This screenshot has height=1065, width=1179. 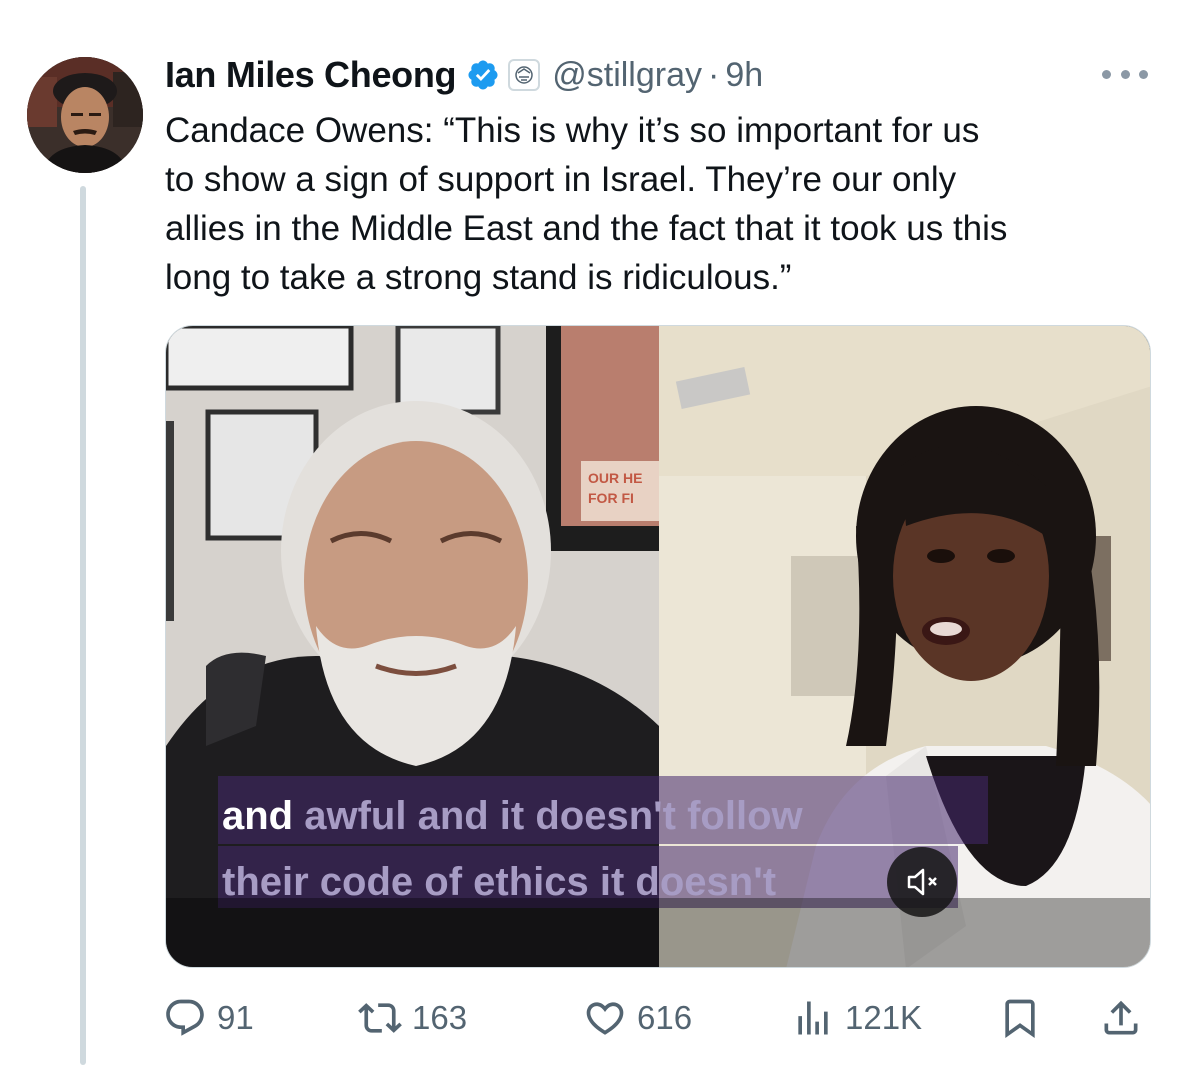 I want to click on like-button: 616, so click(x=637, y=1018).